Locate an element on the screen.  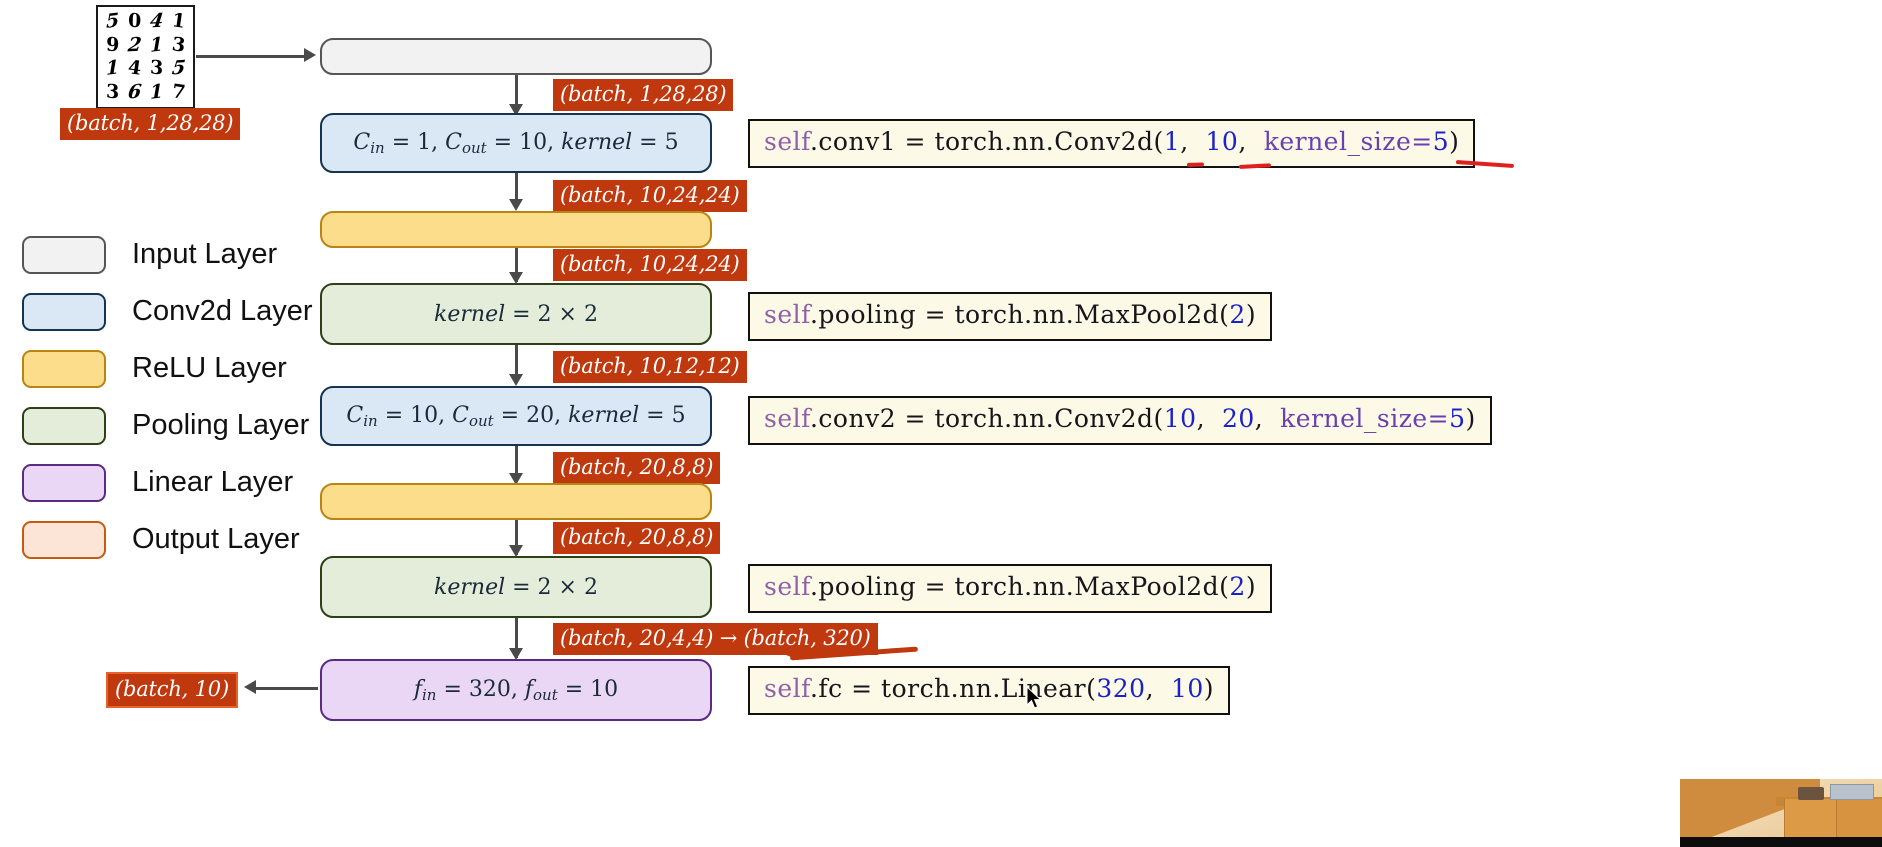
legend-label: Conv2d Layer is located at coordinates (222, 311).